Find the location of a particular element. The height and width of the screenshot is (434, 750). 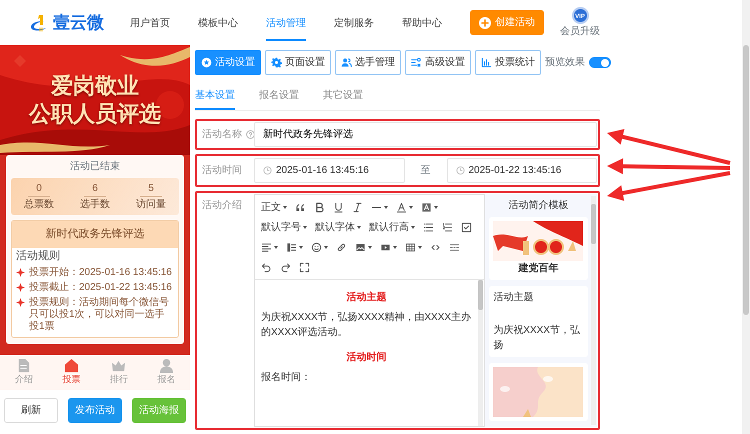

stat-label: 访问量 is located at coordinates (151, 205).